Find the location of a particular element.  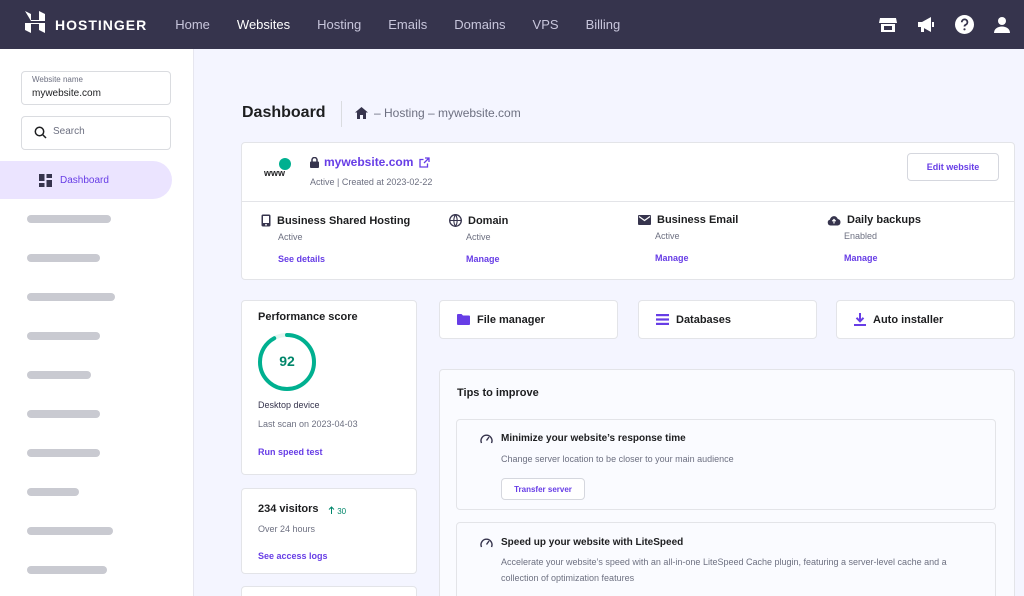

search-icon is located at coordinates (40, 132).